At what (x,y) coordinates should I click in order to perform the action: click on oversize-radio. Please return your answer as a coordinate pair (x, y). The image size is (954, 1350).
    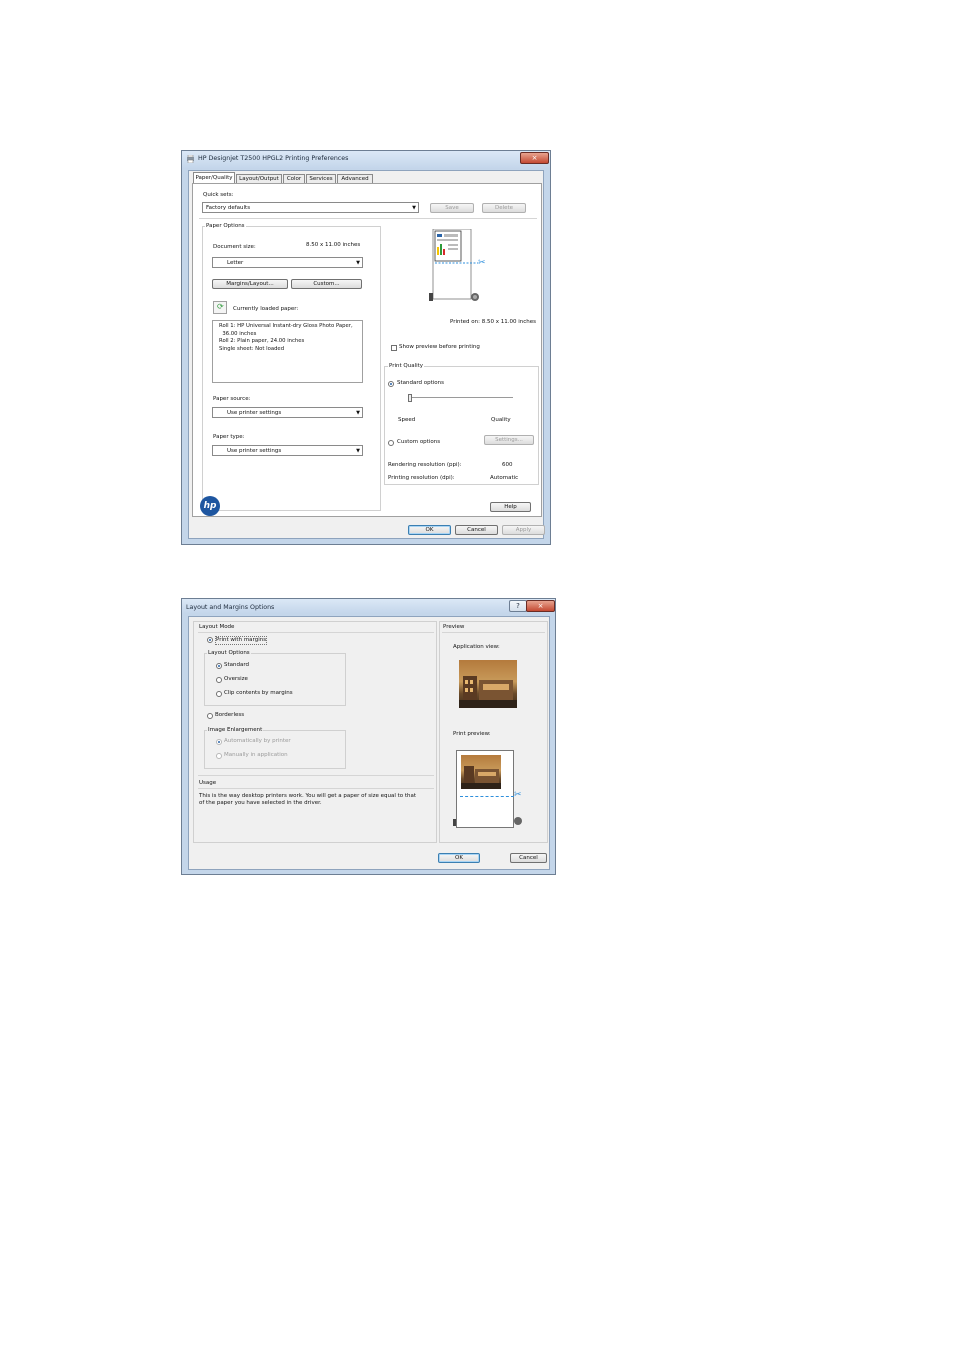
    Looking at the image, I should click on (219, 680).